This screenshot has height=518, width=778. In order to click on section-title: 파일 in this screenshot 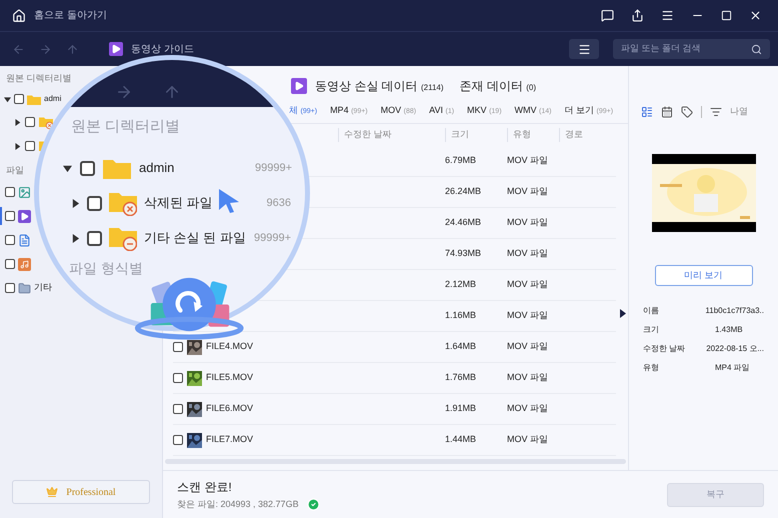, I will do `click(15, 170)`.